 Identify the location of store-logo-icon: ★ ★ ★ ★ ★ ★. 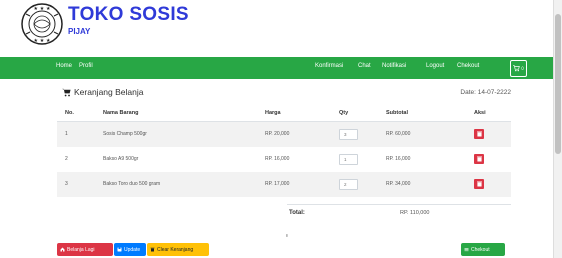
(42, 24).